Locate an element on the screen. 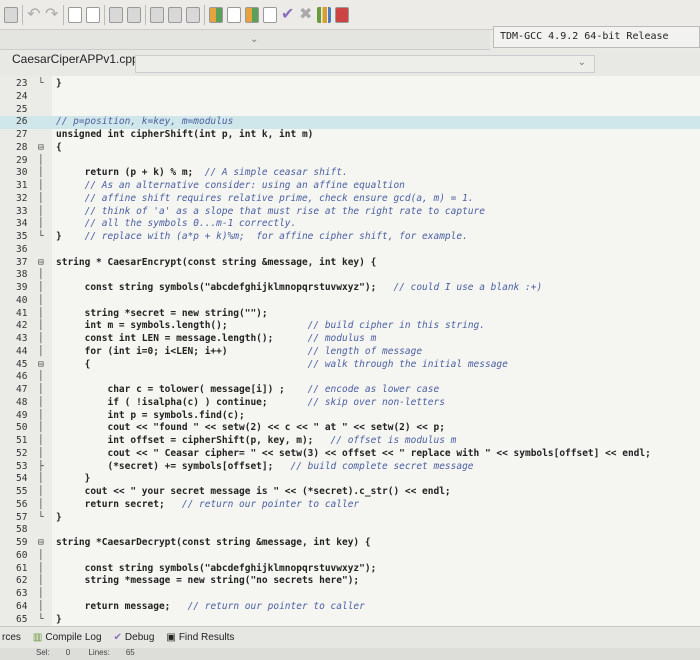  code-line: 46 │ is located at coordinates (350, 377).